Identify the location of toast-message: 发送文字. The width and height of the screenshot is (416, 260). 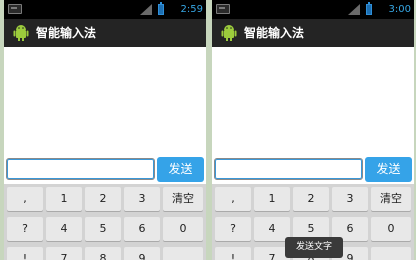
(314, 247).